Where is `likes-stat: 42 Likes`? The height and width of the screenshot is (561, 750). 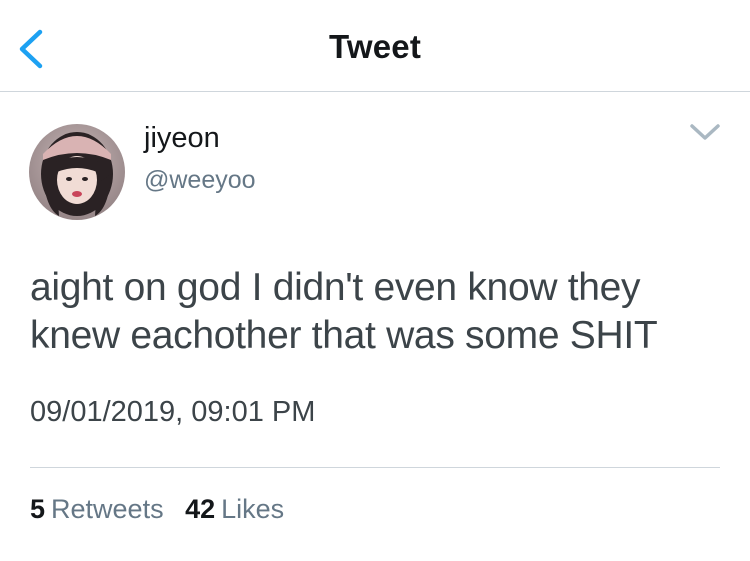
likes-stat: 42 Likes is located at coordinates (234, 509).